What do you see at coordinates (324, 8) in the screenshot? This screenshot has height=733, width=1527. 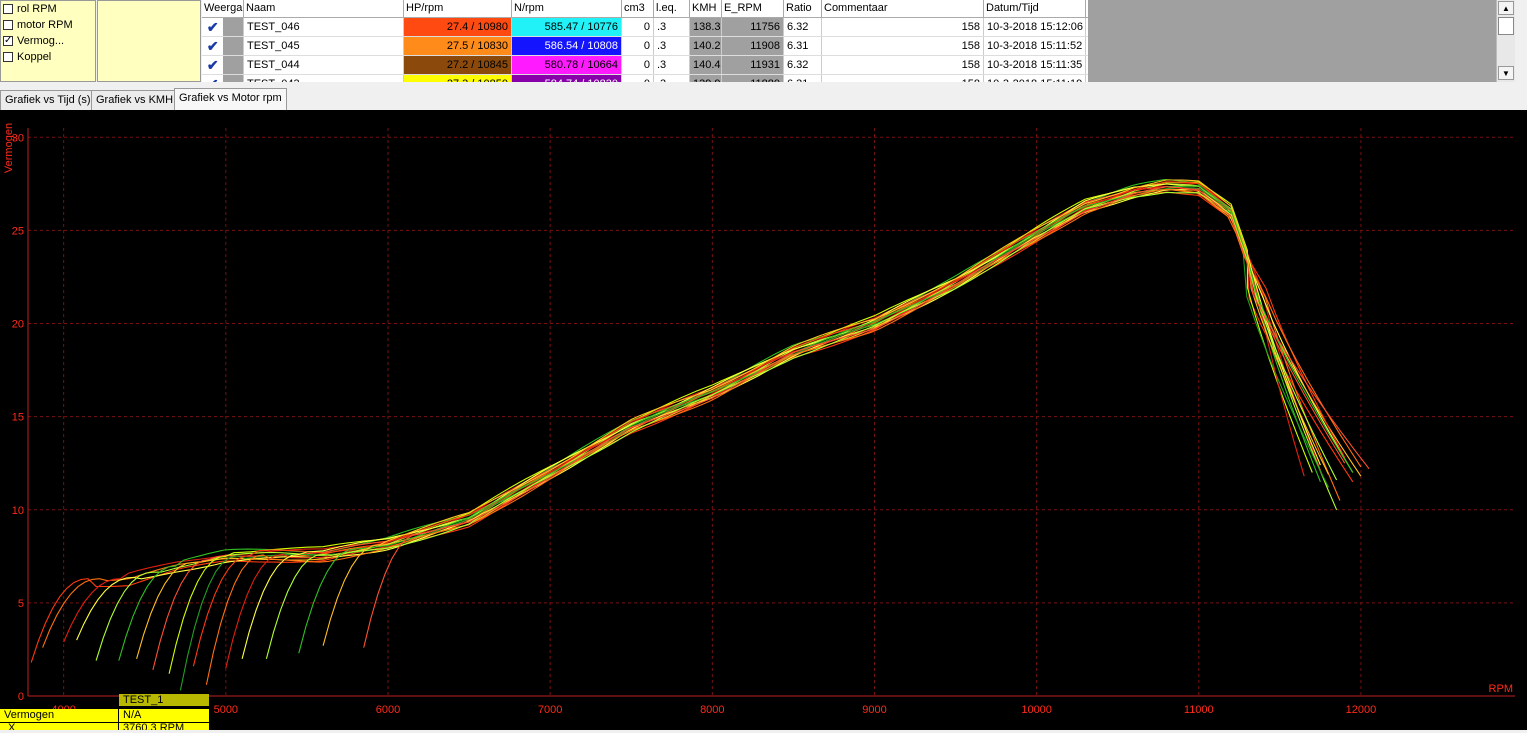 I see `column-header: Naam` at bounding box center [324, 8].